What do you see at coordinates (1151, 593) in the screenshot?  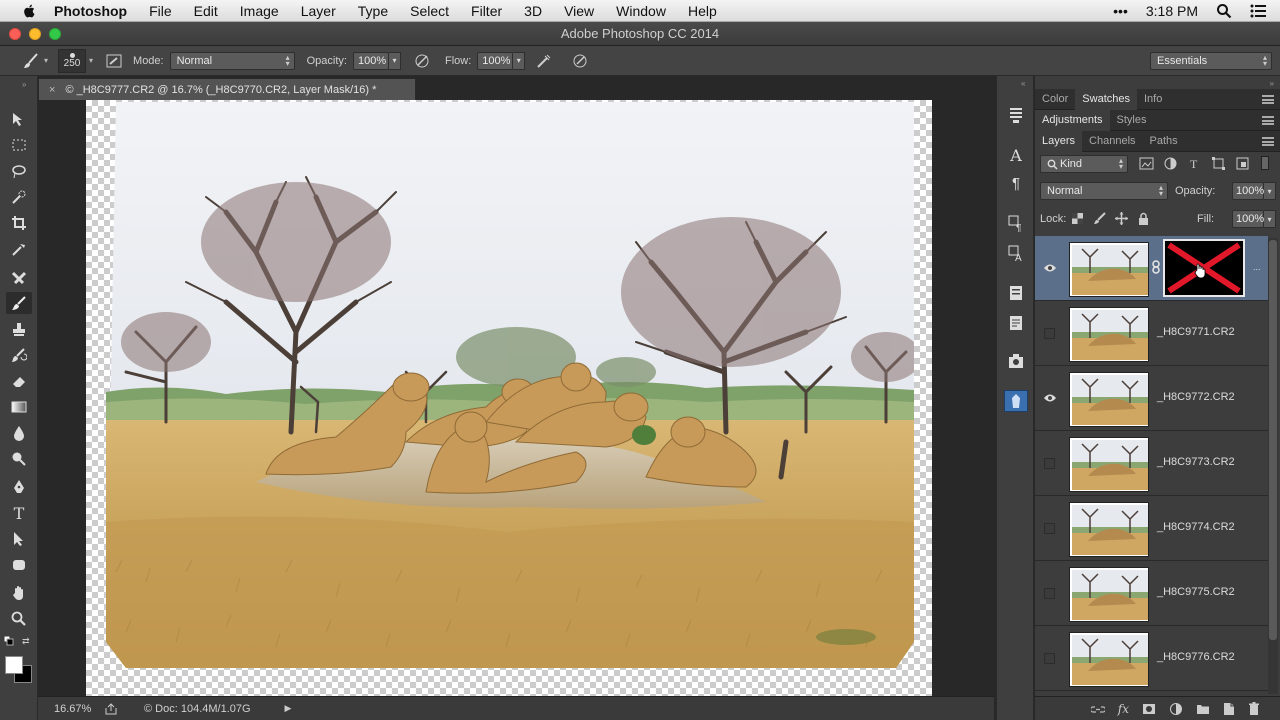 I see `layer-row: _H8C9775.CR2` at bounding box center [1151, 593].